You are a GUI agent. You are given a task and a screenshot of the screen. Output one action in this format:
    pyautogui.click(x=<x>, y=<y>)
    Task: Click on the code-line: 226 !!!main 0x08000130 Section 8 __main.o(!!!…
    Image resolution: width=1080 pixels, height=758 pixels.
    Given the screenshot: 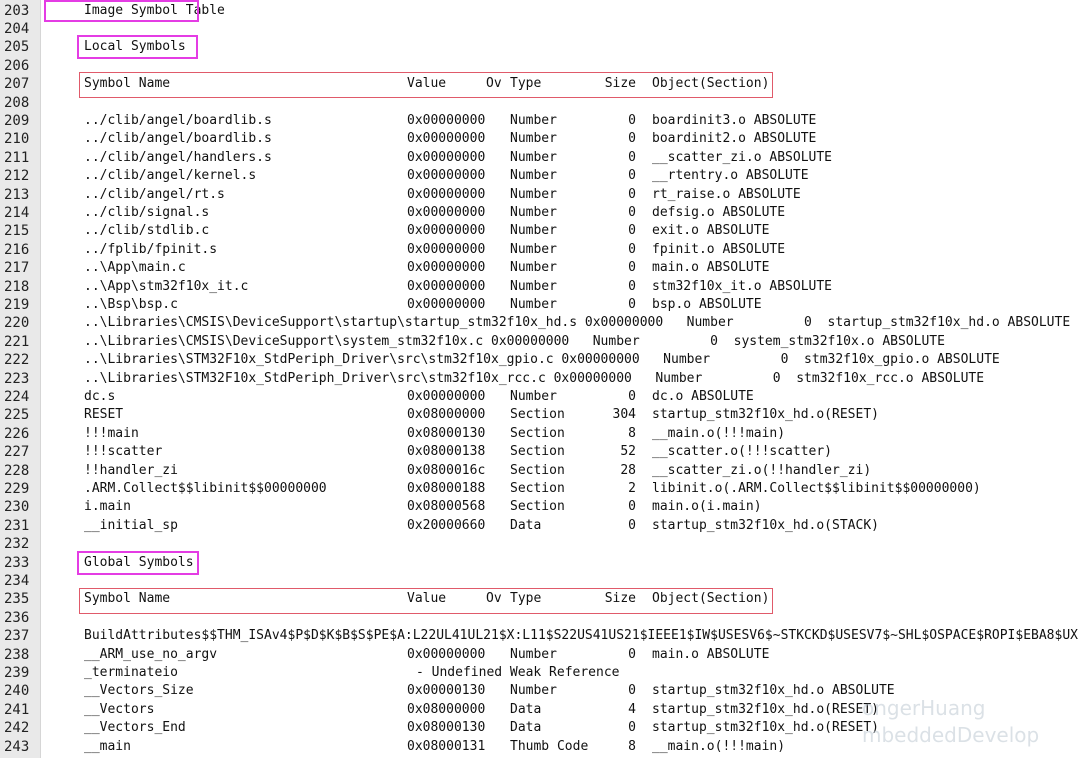 What is the action you would take?
    pyautogui.click(x=540, y=434)
    